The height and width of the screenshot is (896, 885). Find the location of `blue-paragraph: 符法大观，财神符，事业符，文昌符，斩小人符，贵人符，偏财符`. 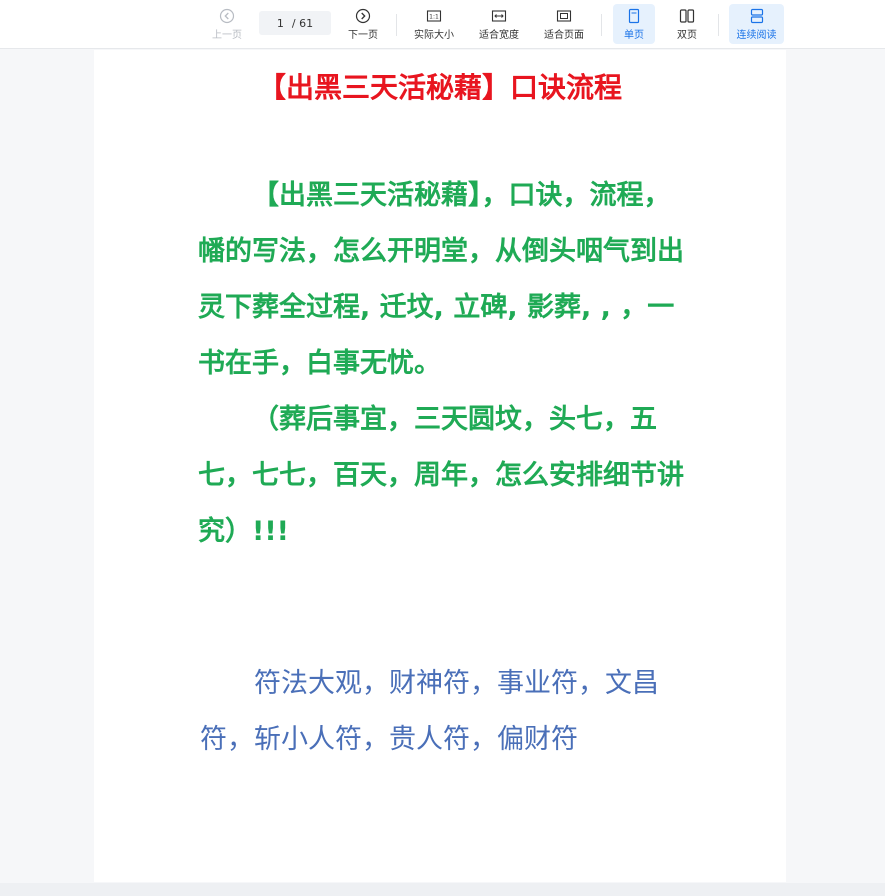

blue-paragraph: 符法大观，财神符，事业符，文昌符，斩小人符，贵人符，偏财符 is located at coordinates (429, 711).